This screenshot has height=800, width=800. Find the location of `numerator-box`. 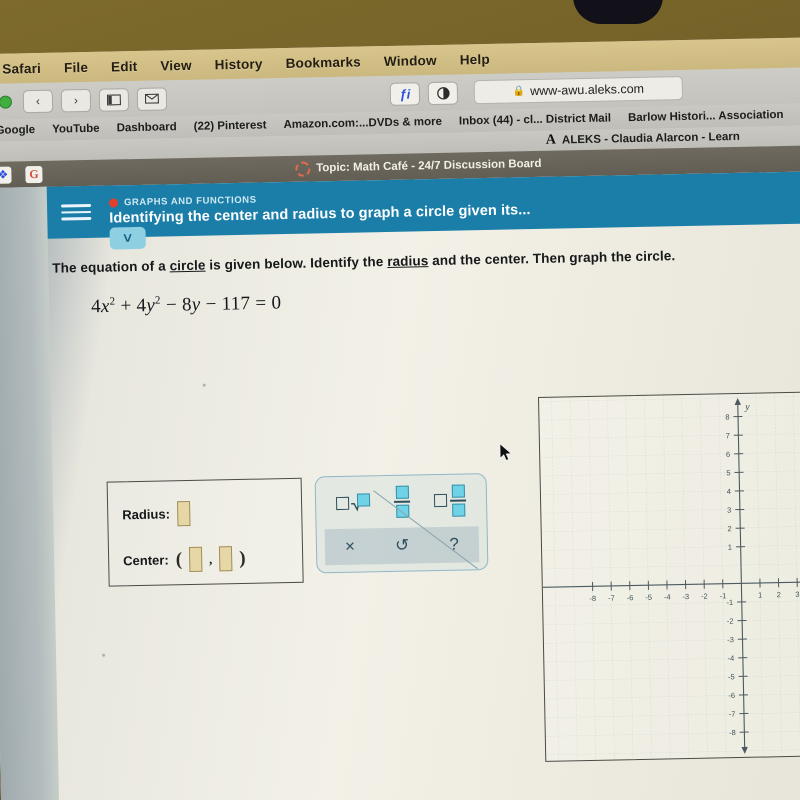

numerator-box is located at coordinates (402, 492).